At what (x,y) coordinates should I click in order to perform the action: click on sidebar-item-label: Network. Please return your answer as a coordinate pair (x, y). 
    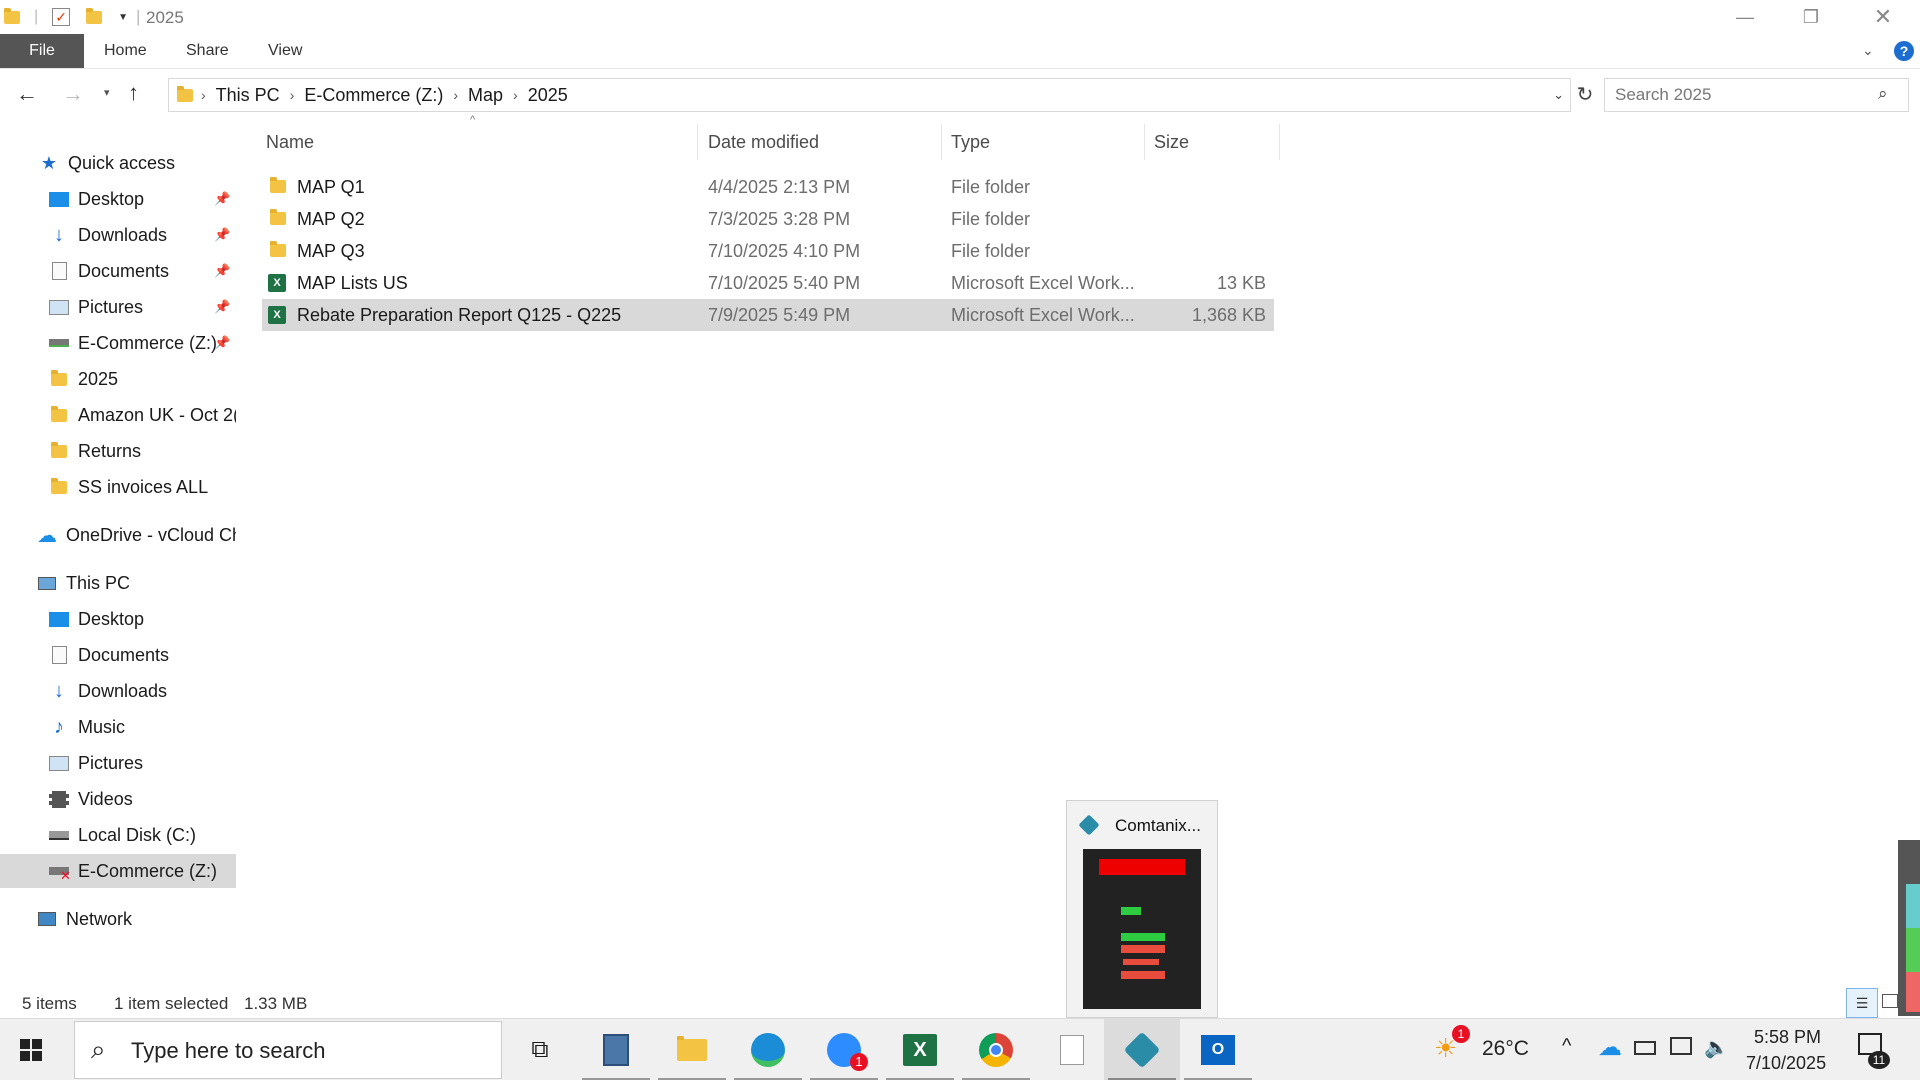
    Looking at the image, I should click on (99, 918).